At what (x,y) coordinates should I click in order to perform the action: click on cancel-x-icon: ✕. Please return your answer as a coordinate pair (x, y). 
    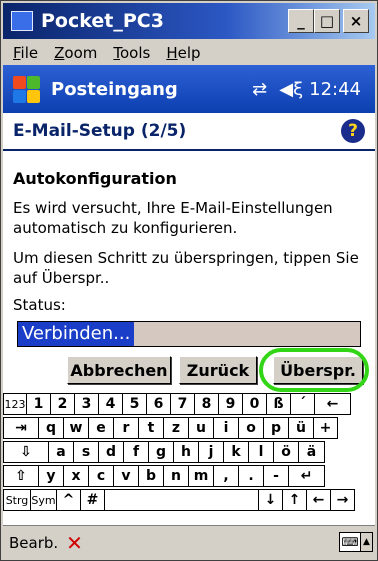
    Looking at the image, I should click on (74, 543).